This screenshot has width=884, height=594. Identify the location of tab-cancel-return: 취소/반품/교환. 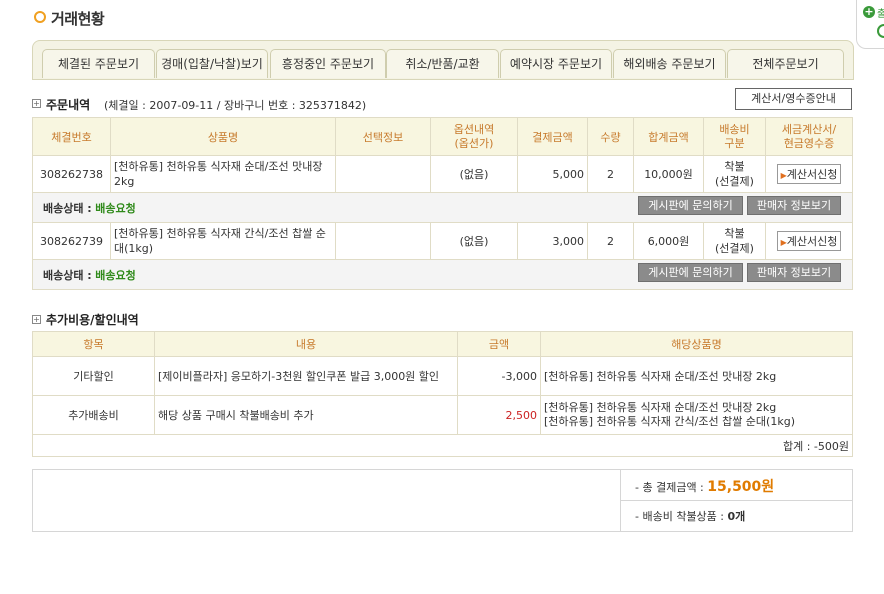
(442, 63).